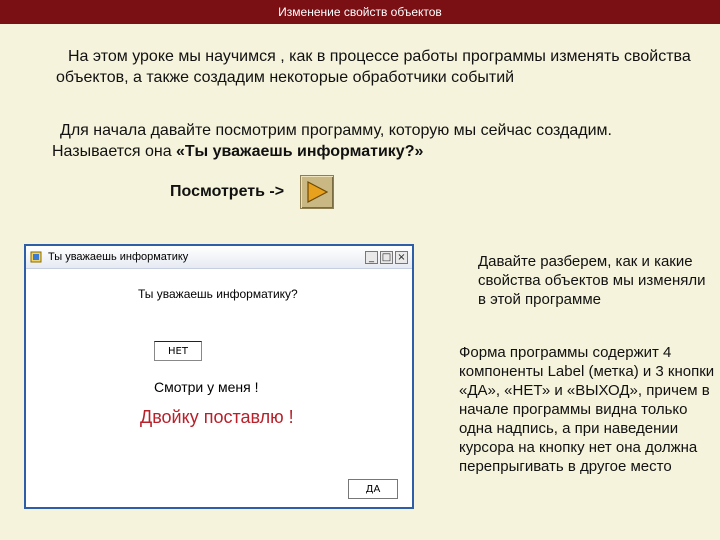 The height and width of the screenshot is (540, 720). What do you see at coordinates (373, 489) in the screenshot?
I see `yes-button: ДА` at bounding box center [373, 489].